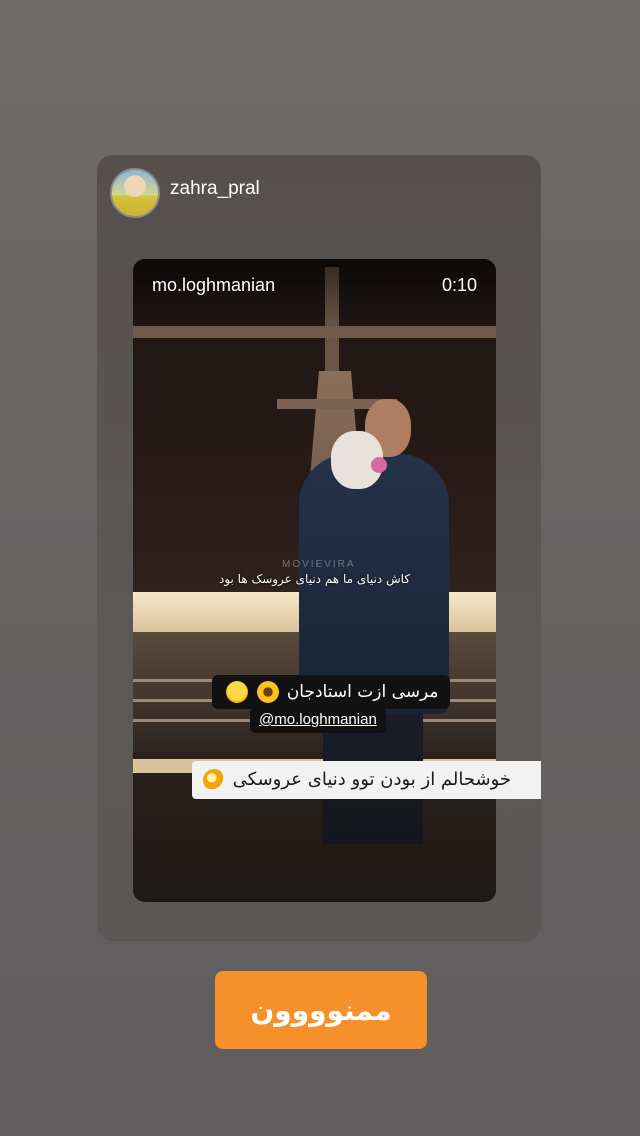 The image size is (640, 1136). What do you see at coordinates (135, 193) in the screenshot?
I see `profile-avatar` at bounding box center [135, 193].